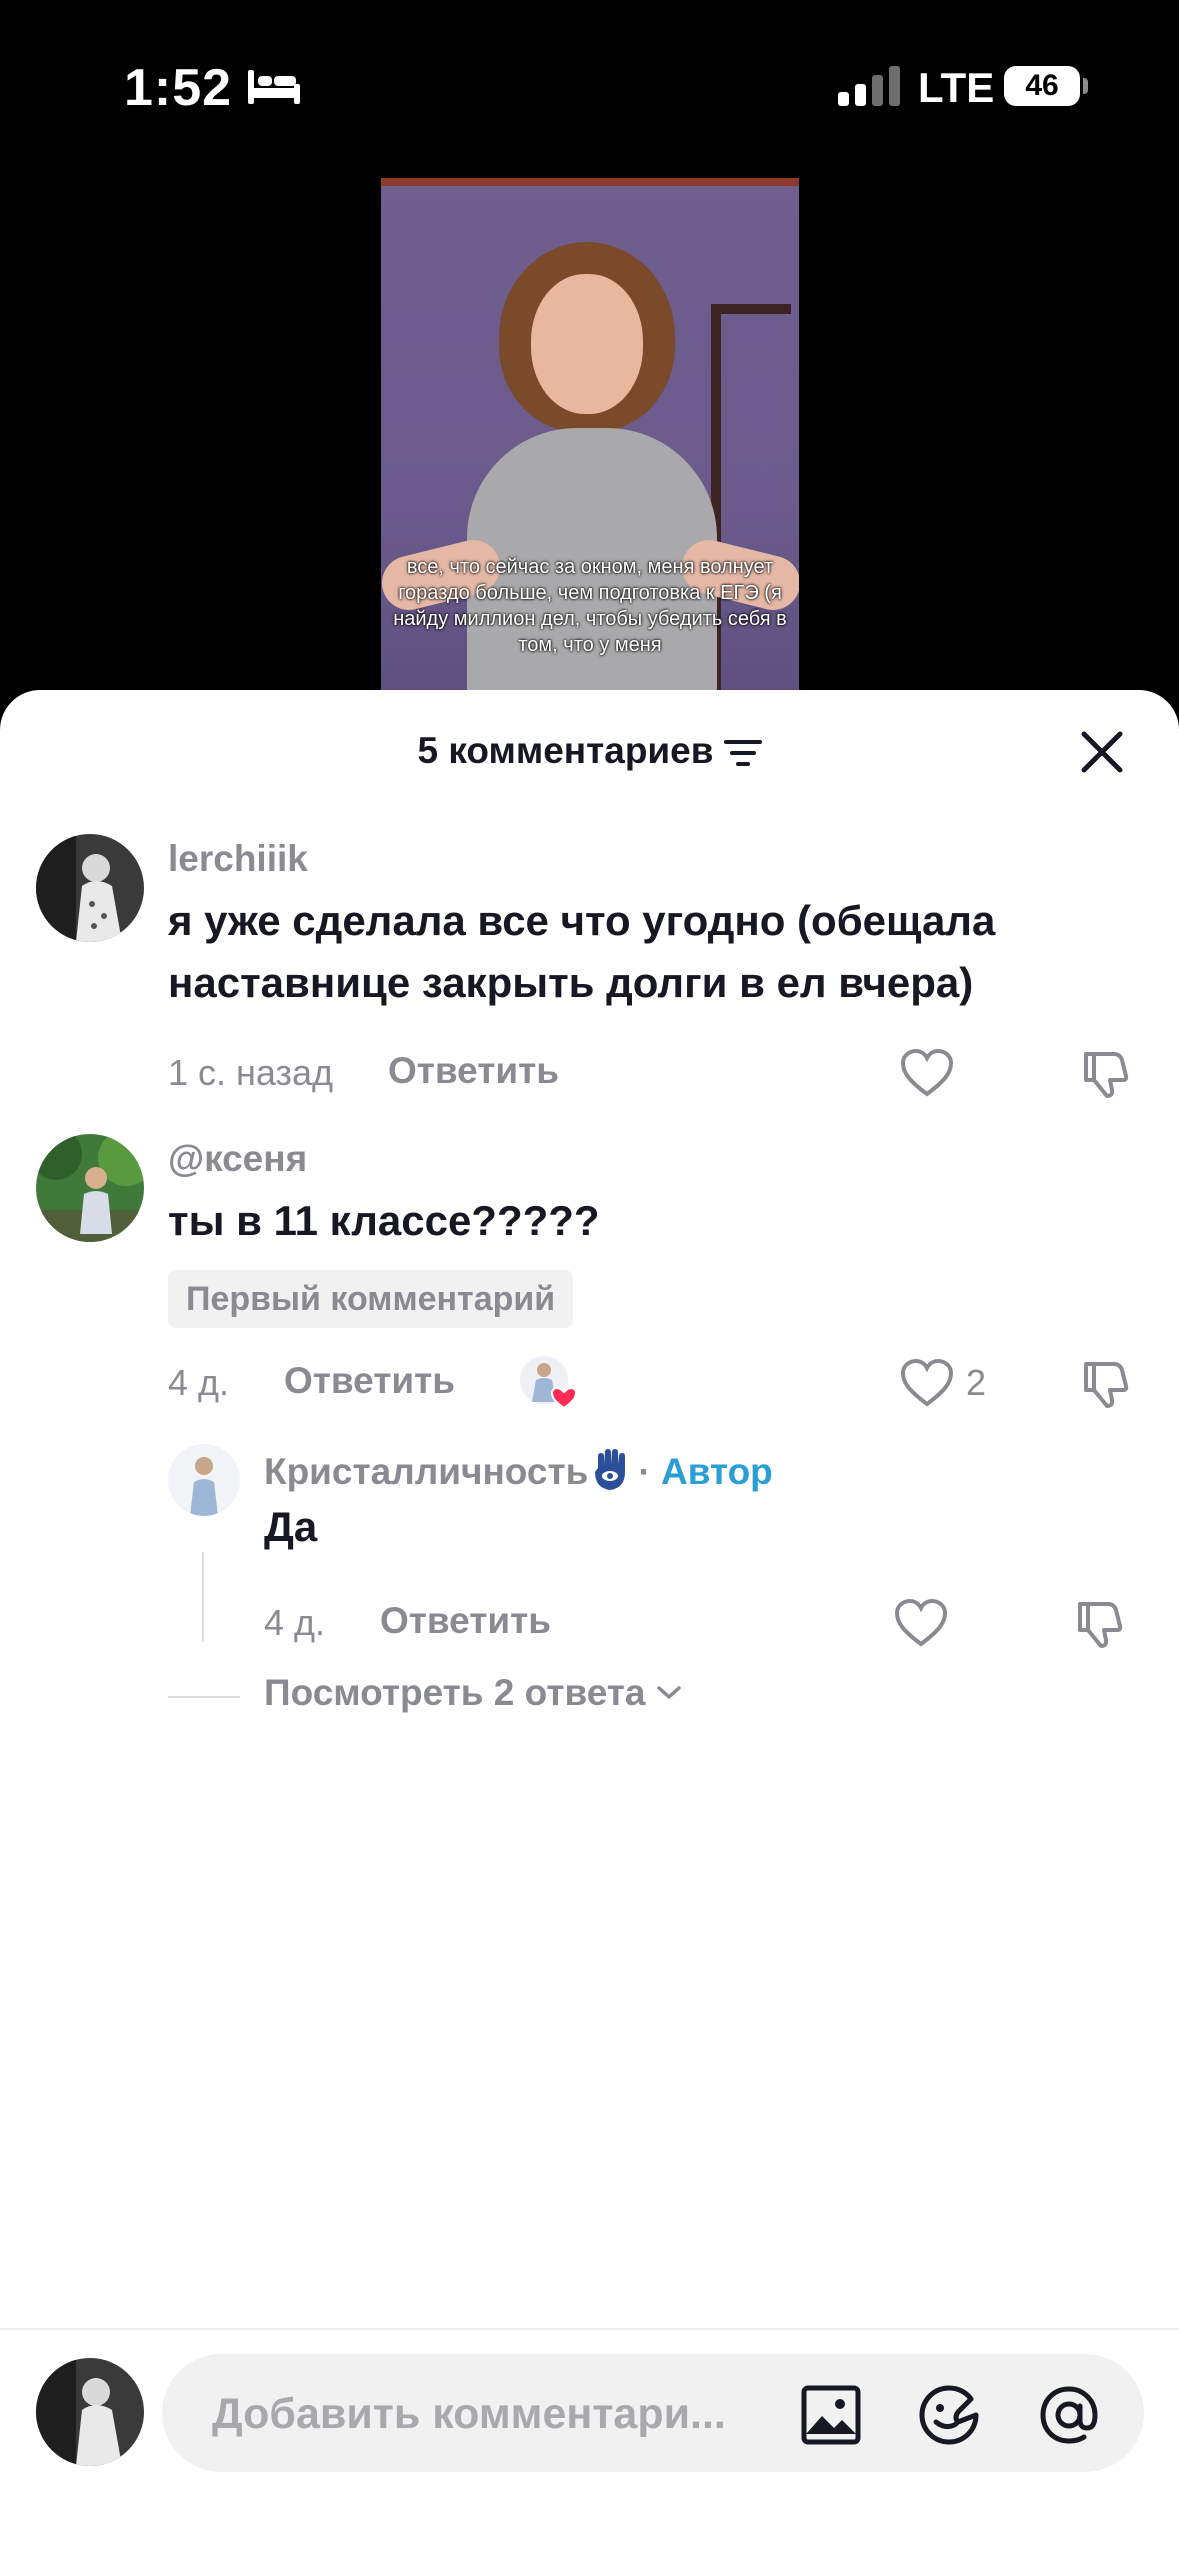  What do you see at coordinates (295, 1622) in the screenshot?
I see `reply-time: 4 д.` at bounding box center [295, 1622].